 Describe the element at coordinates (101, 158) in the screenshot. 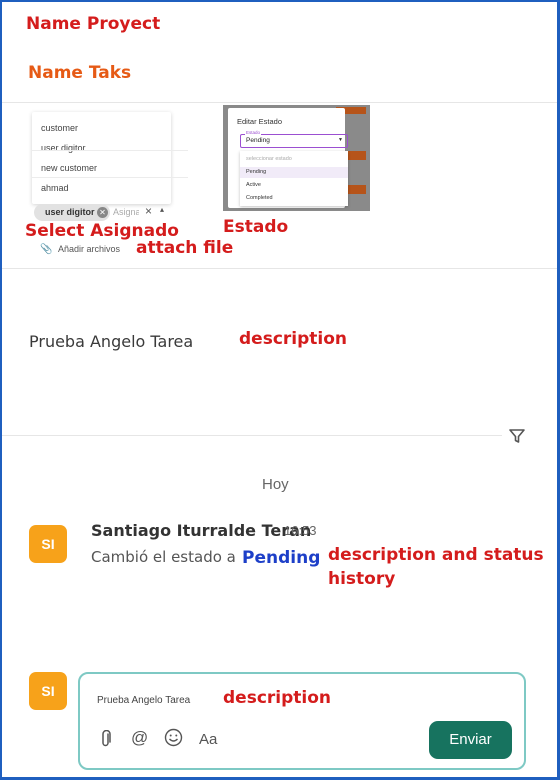

I see `assignee-dropdown-menu: customer user digitor new customer ahmad` at that location.